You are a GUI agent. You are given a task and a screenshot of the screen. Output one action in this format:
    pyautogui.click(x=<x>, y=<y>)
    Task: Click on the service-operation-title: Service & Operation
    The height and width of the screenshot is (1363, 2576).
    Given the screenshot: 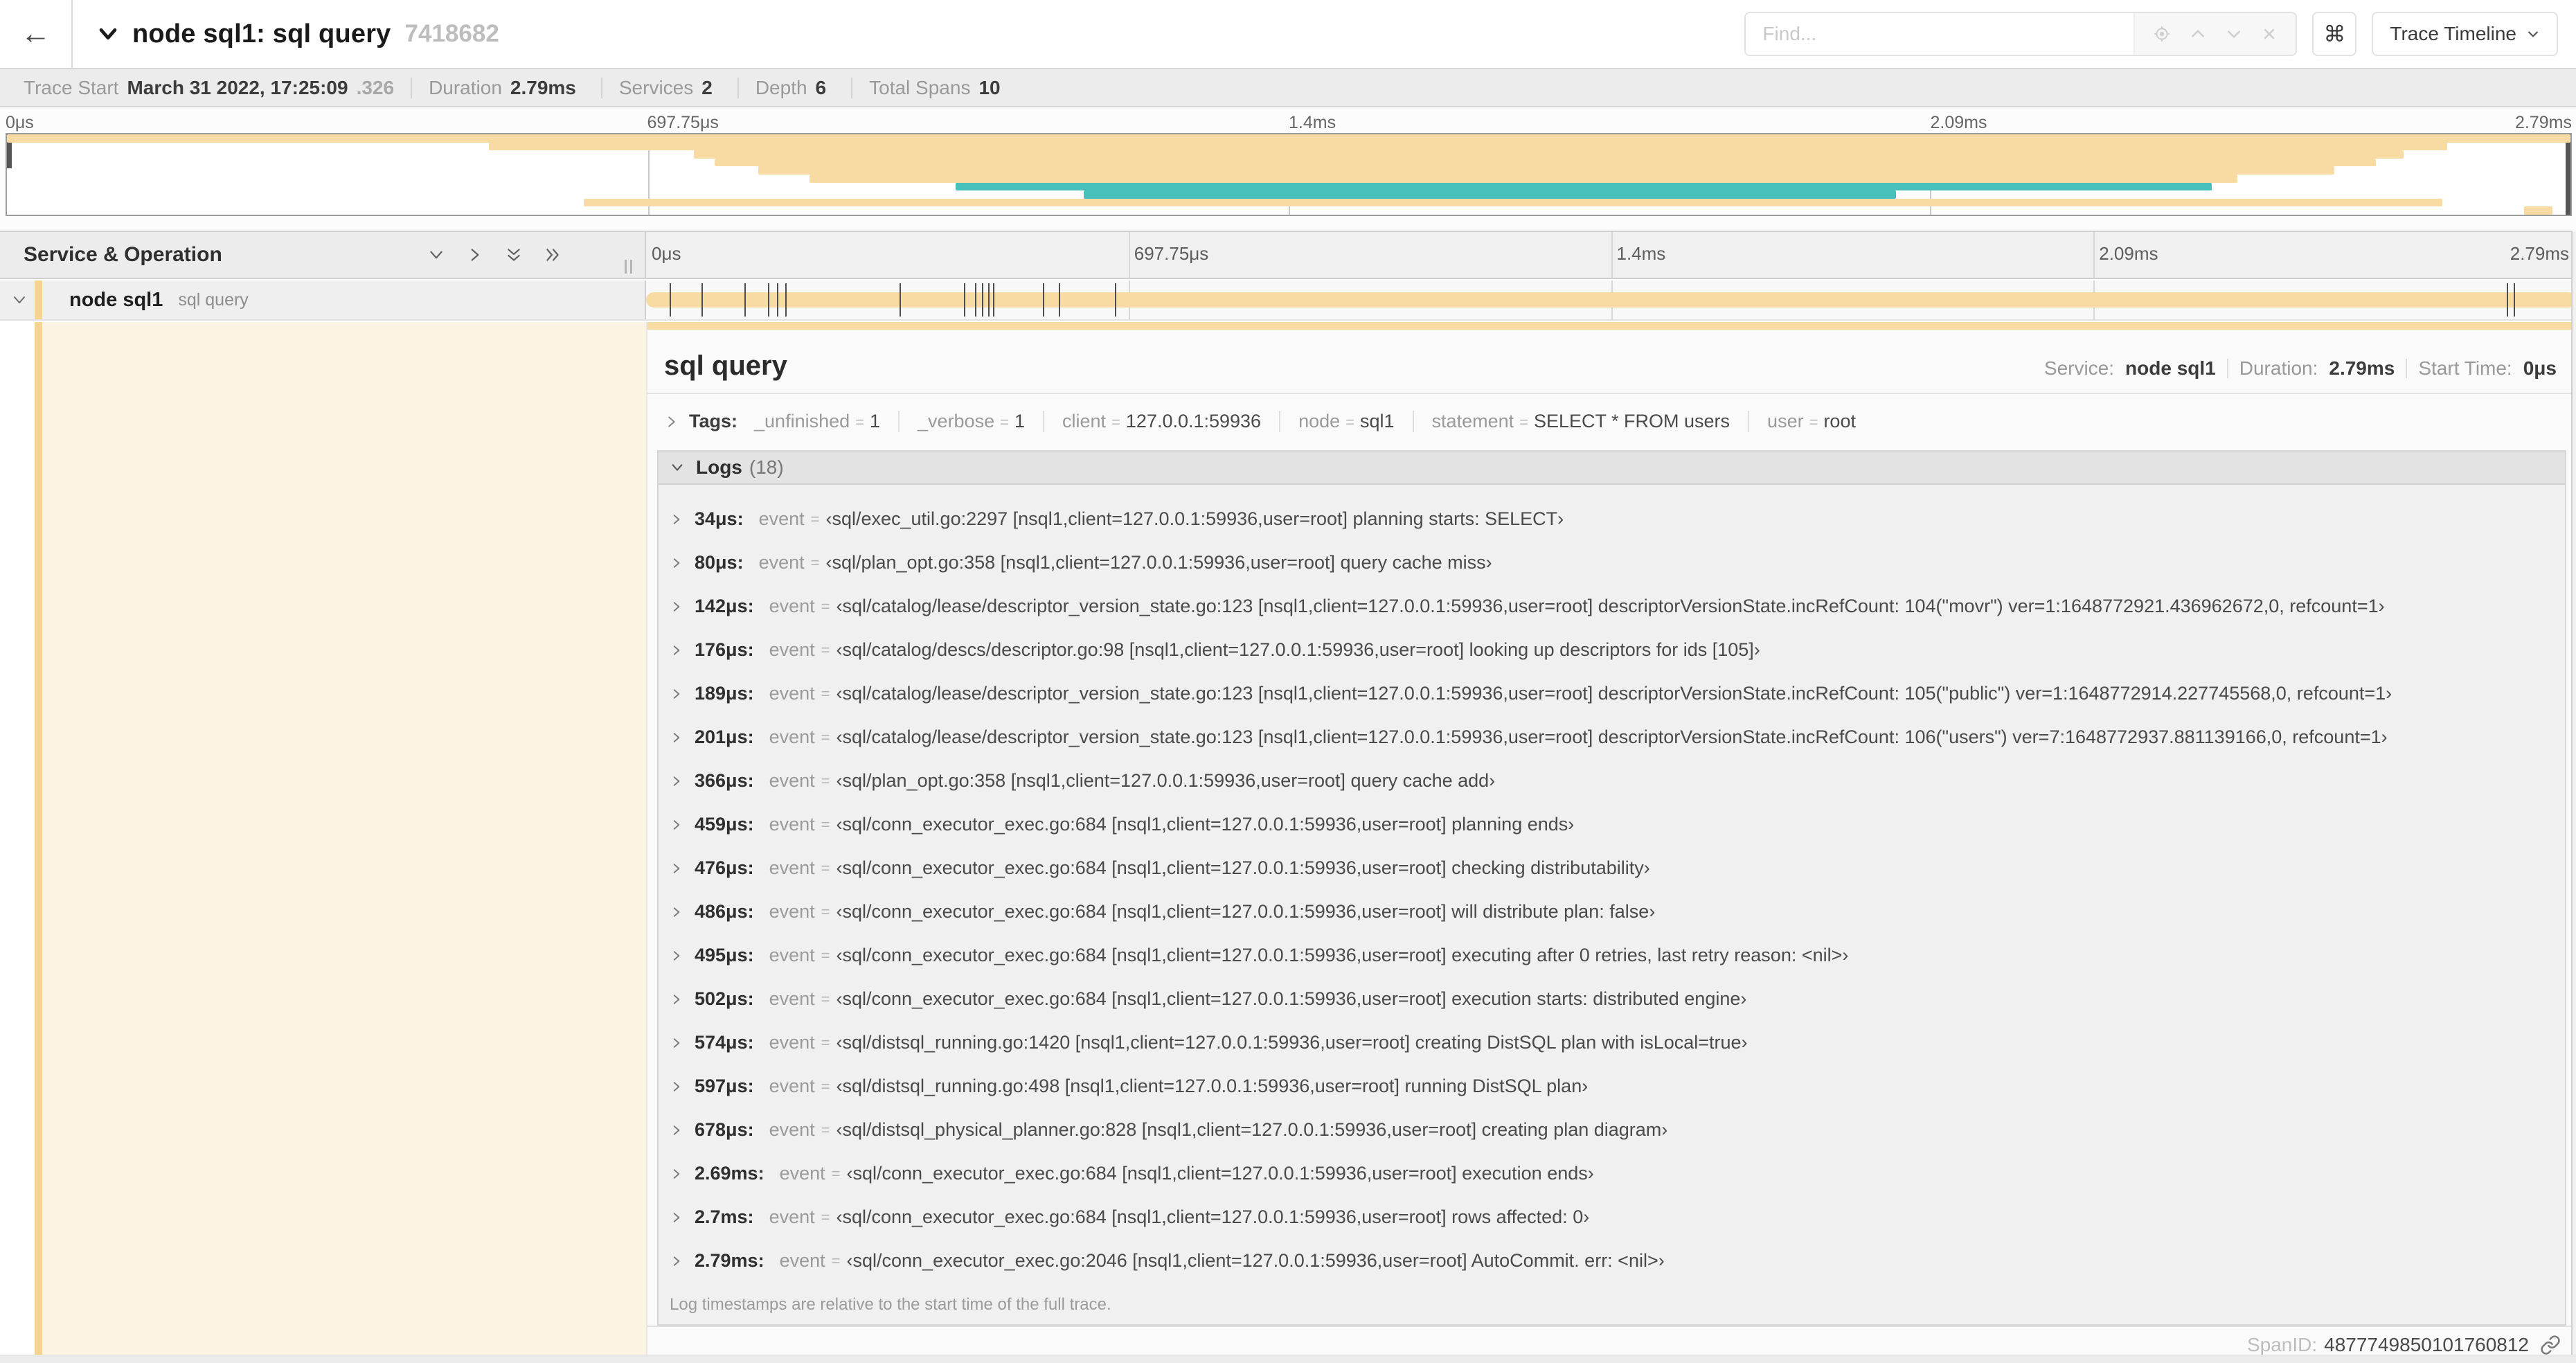 What is the action you would take?
    pyautogui.click(x=123, y=254)
    